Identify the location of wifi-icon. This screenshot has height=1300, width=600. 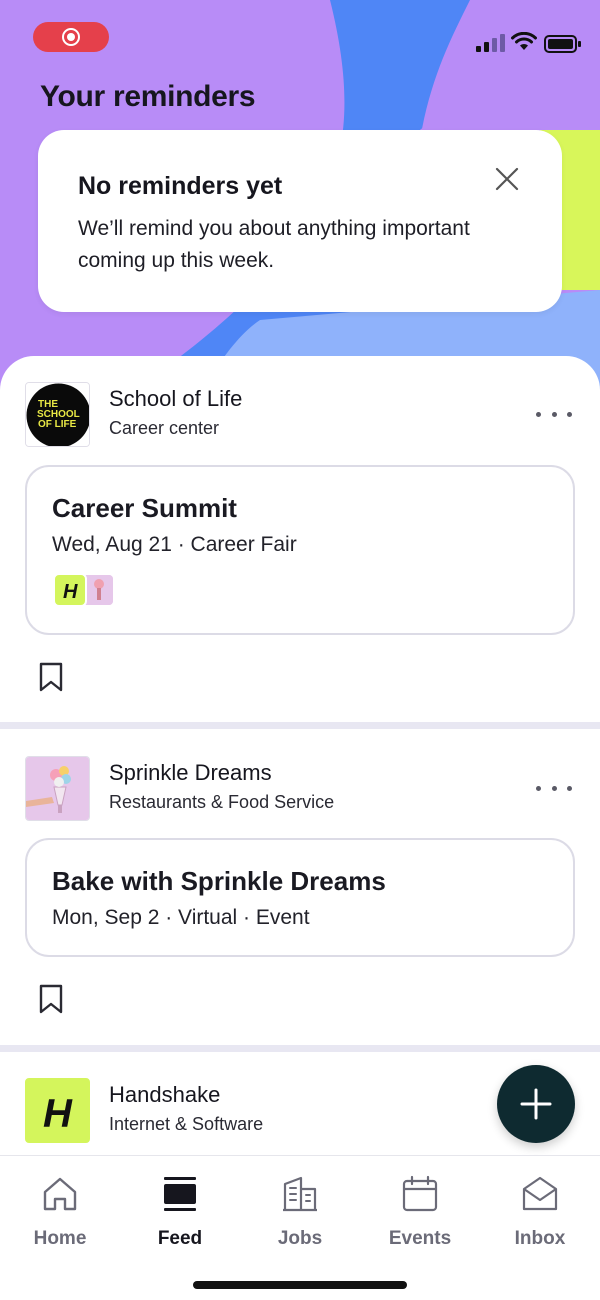
(524, 41).